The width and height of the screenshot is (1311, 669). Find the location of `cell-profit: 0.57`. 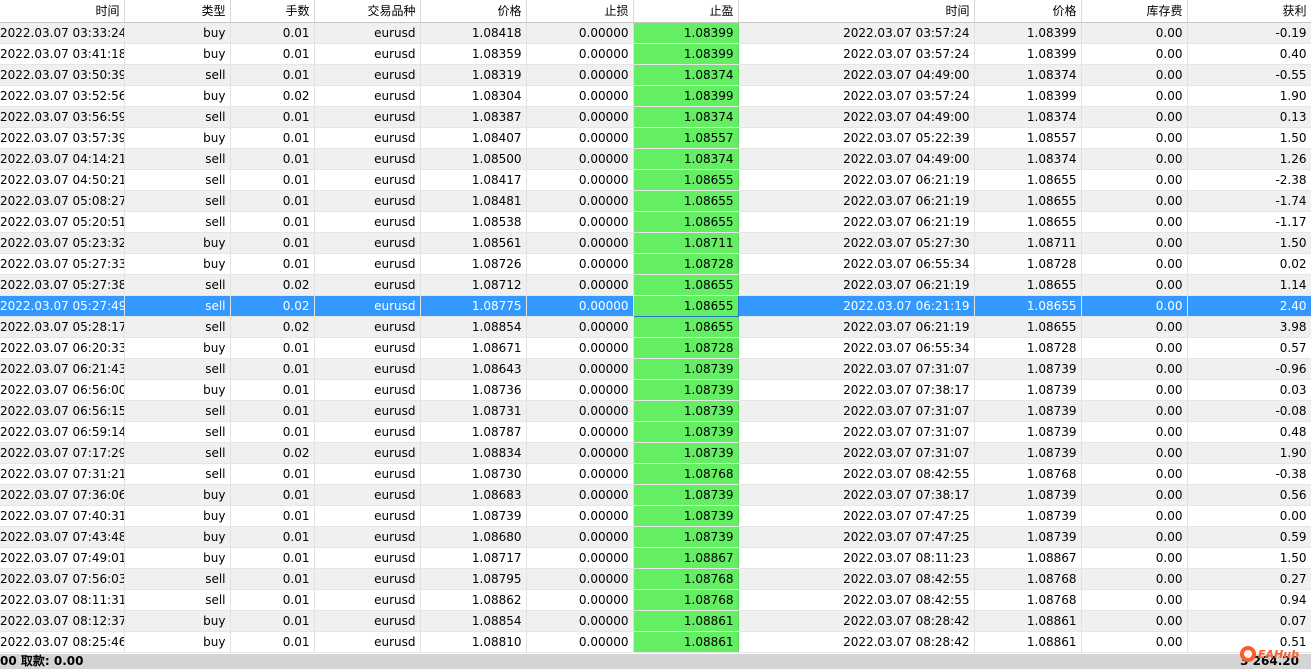

cell-profit: 0.57 is located at coordinates (1249, 348).